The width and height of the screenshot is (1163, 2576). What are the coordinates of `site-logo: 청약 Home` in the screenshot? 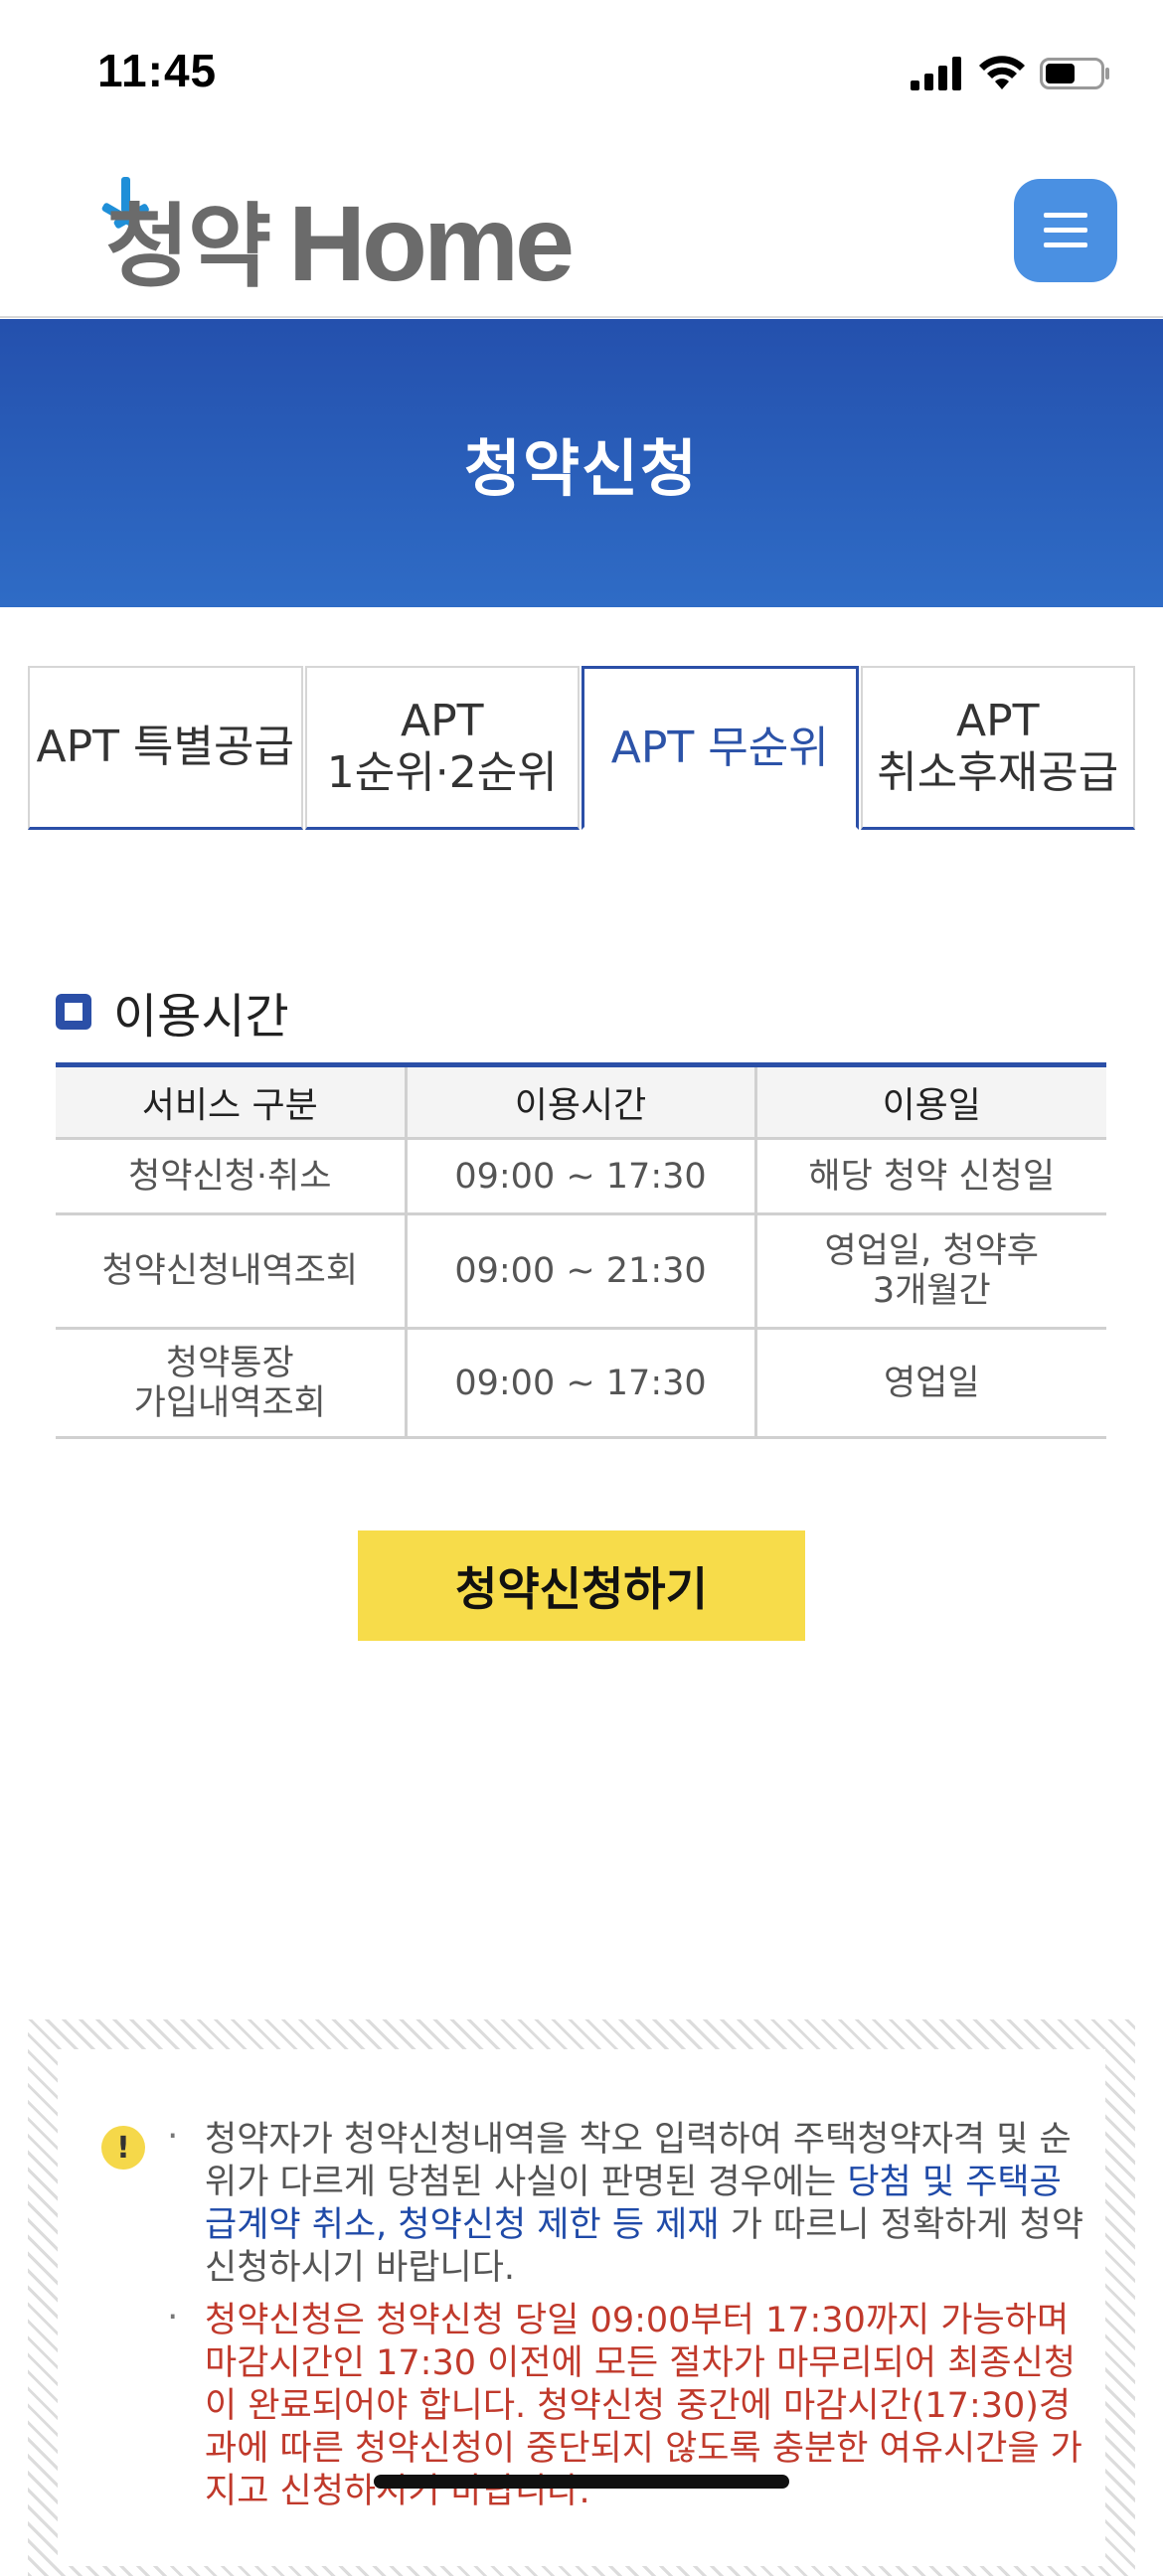 It's located at (357, 233).